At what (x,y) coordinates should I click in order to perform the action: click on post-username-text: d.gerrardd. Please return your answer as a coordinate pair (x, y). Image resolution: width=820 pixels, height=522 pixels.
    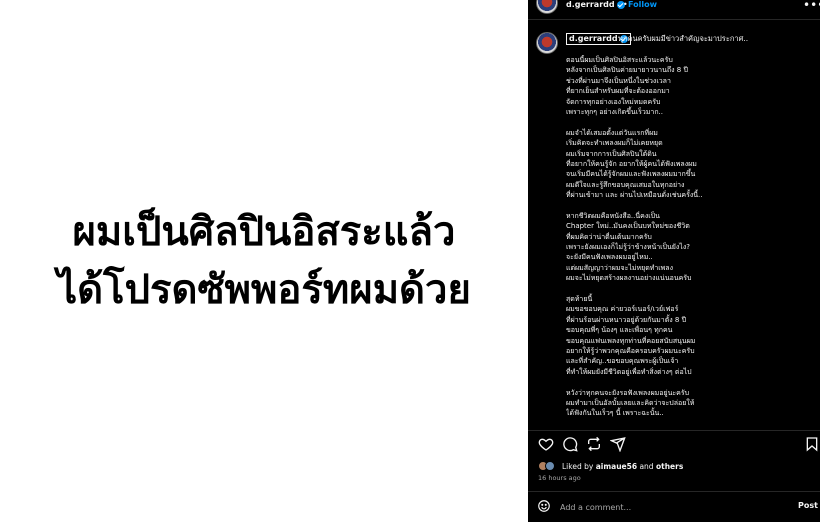
    Looking at the image, I should click on (590, 4).